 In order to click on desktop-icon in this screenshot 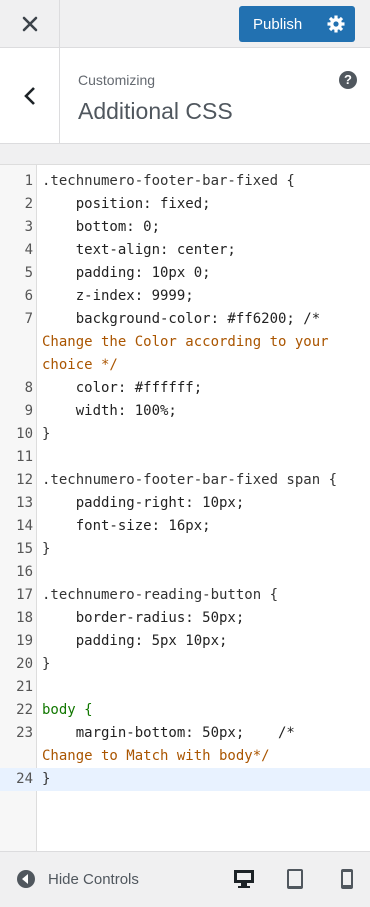, I will do `click(244, 879)`.